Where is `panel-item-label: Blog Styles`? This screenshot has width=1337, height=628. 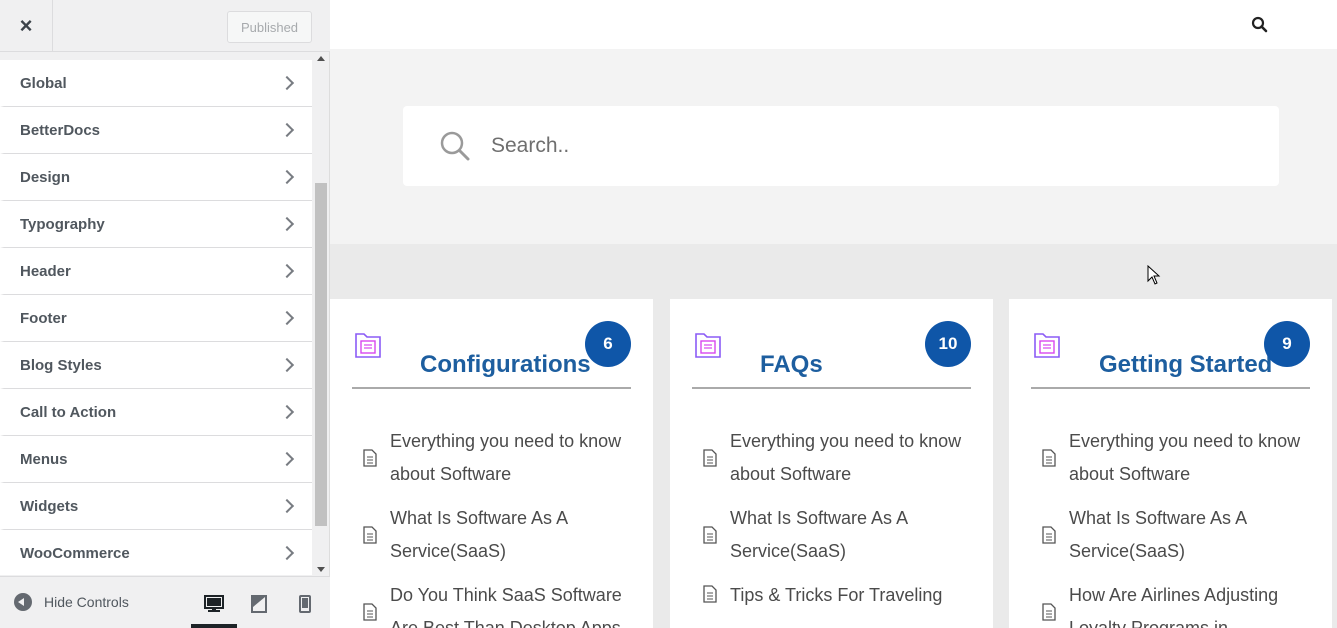
panel-item-label: Blog Styles is located at coordinates (61, 365).